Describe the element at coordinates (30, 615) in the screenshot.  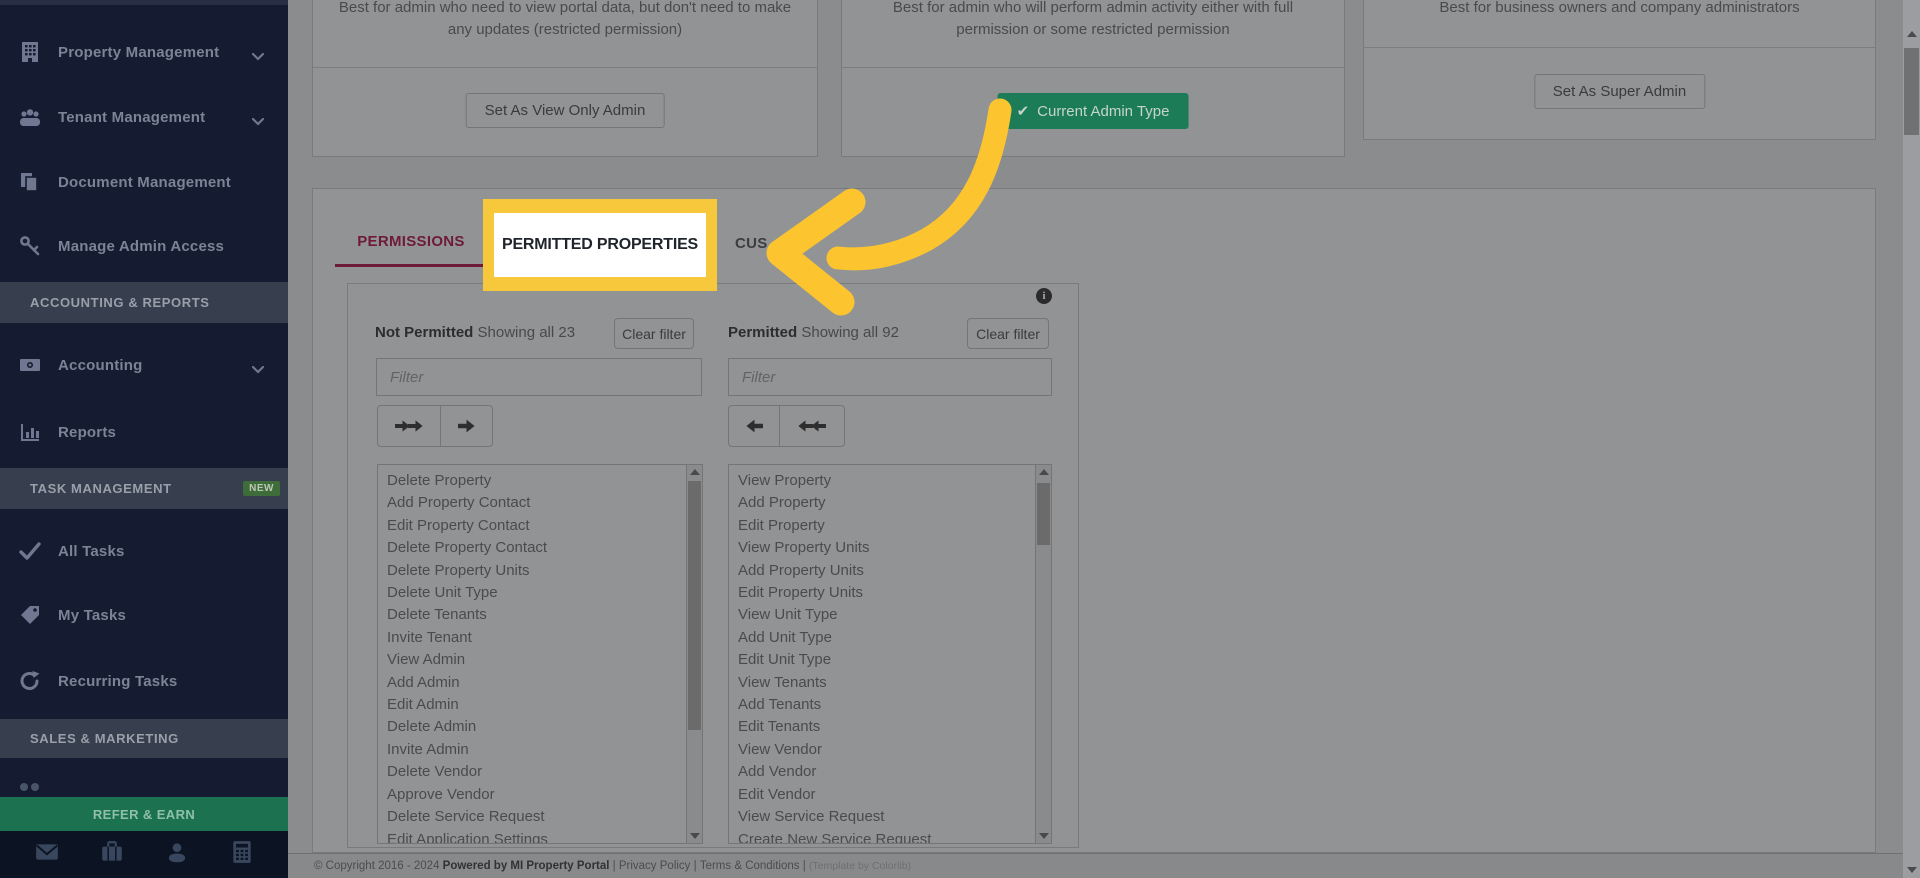
I see `tag-icon` at that location.